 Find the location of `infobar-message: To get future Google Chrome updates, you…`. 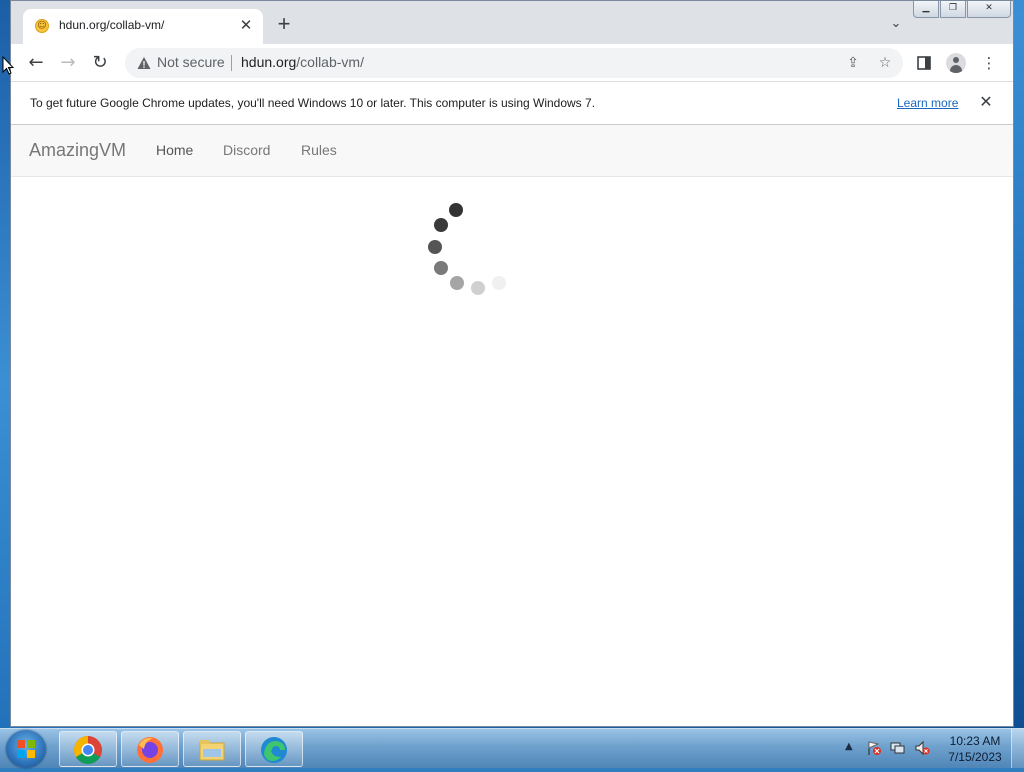

infobar-message: To get future Google Chrome updates, you… is located at coordinates (313, 103).